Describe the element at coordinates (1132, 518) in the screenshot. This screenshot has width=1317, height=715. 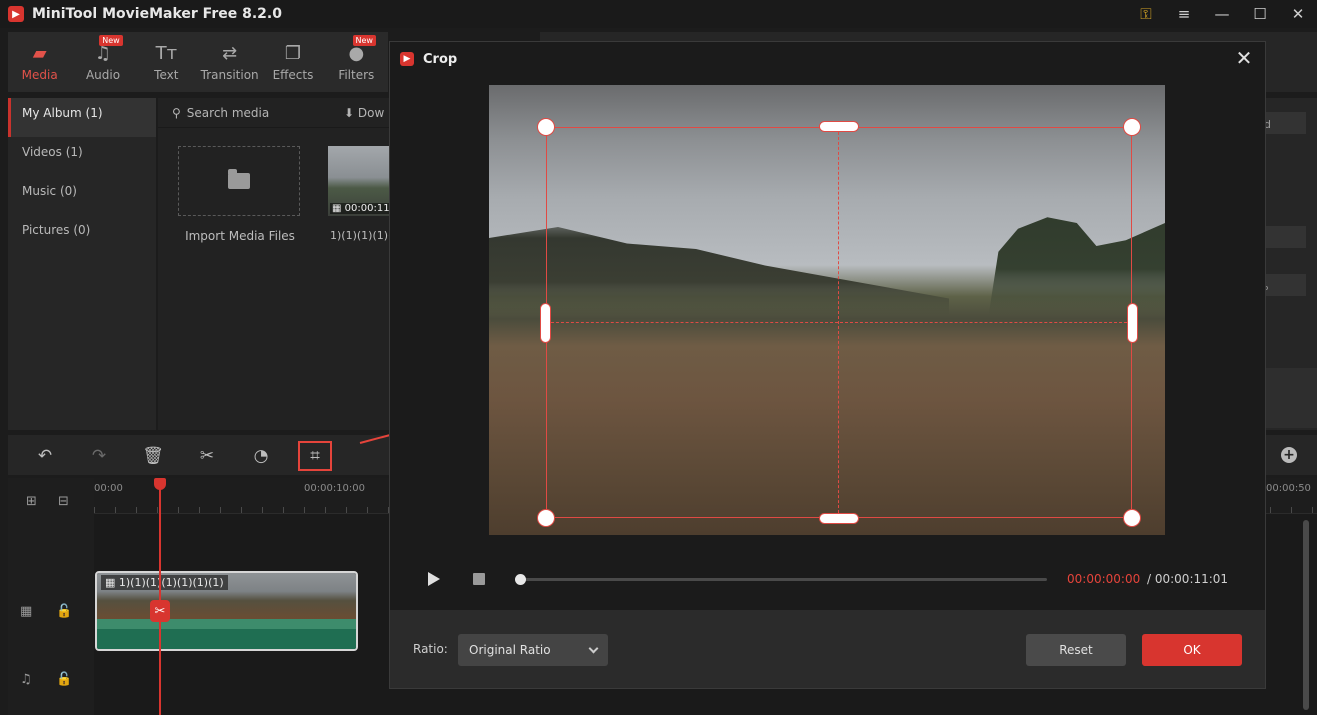
I see `crop-handle-bottom-right` at that location.